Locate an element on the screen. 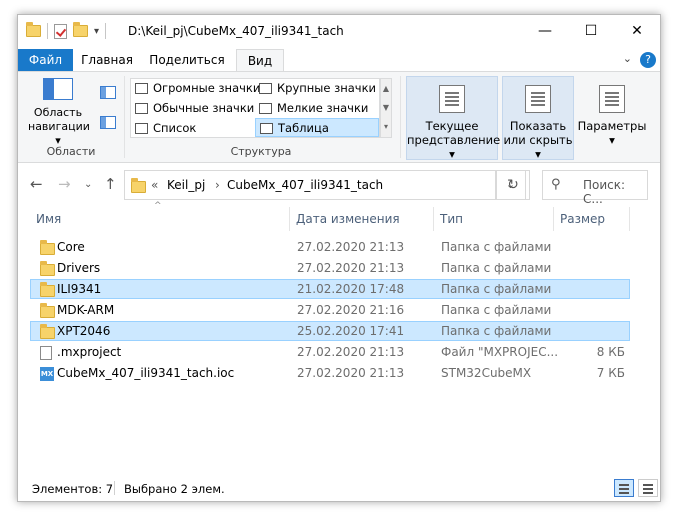 The width and height of the screenshot is (681, 522). small-icons-icon is located at coordinates (265, 108).